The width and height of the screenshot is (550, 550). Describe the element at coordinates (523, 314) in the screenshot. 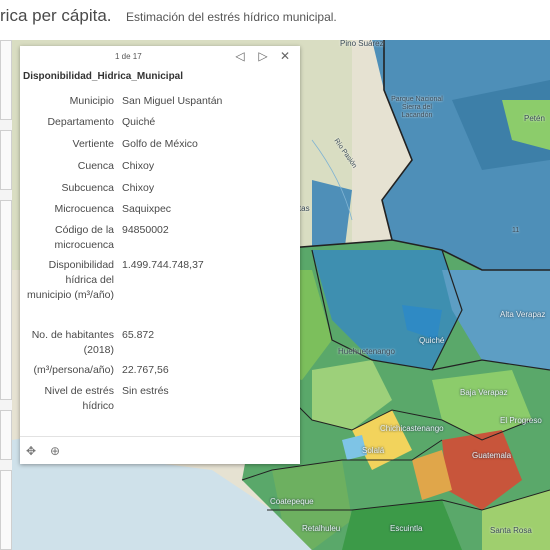

I see `map-label-alta-verapaz: Alta Verapaz` at that location.